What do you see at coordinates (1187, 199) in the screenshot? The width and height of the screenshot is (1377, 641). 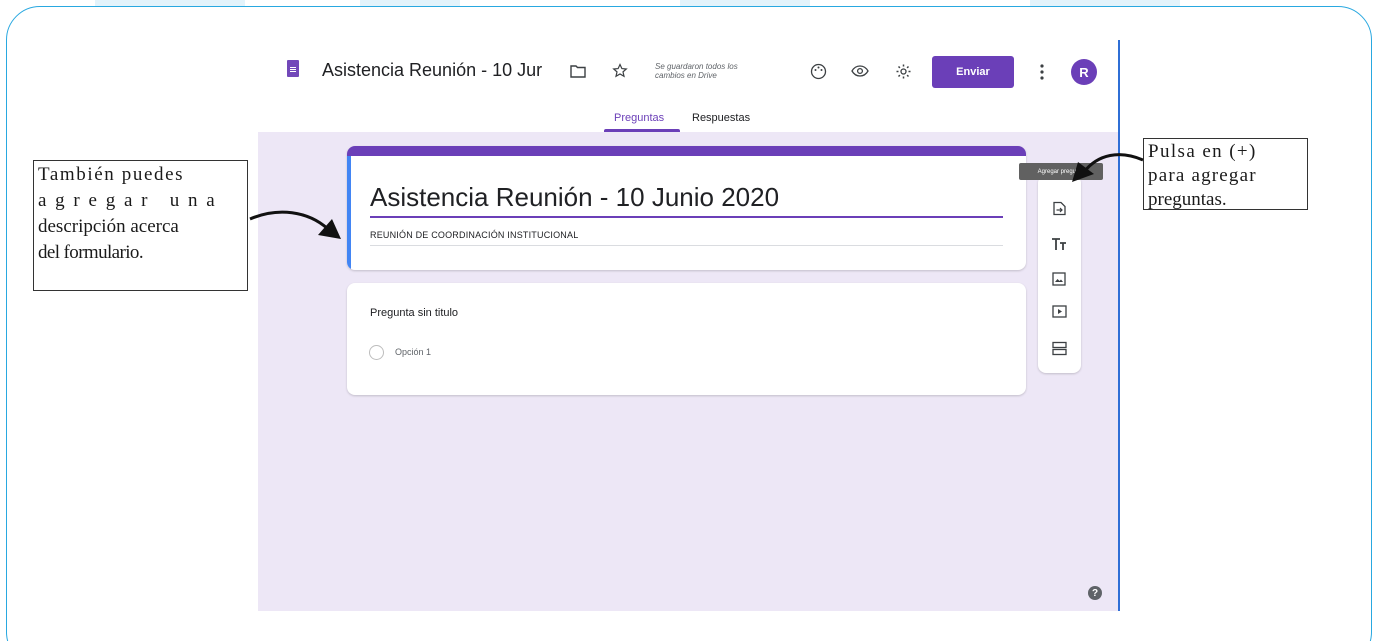 I see `callout-line: preguntas.` at bounding box center [1187, 199].